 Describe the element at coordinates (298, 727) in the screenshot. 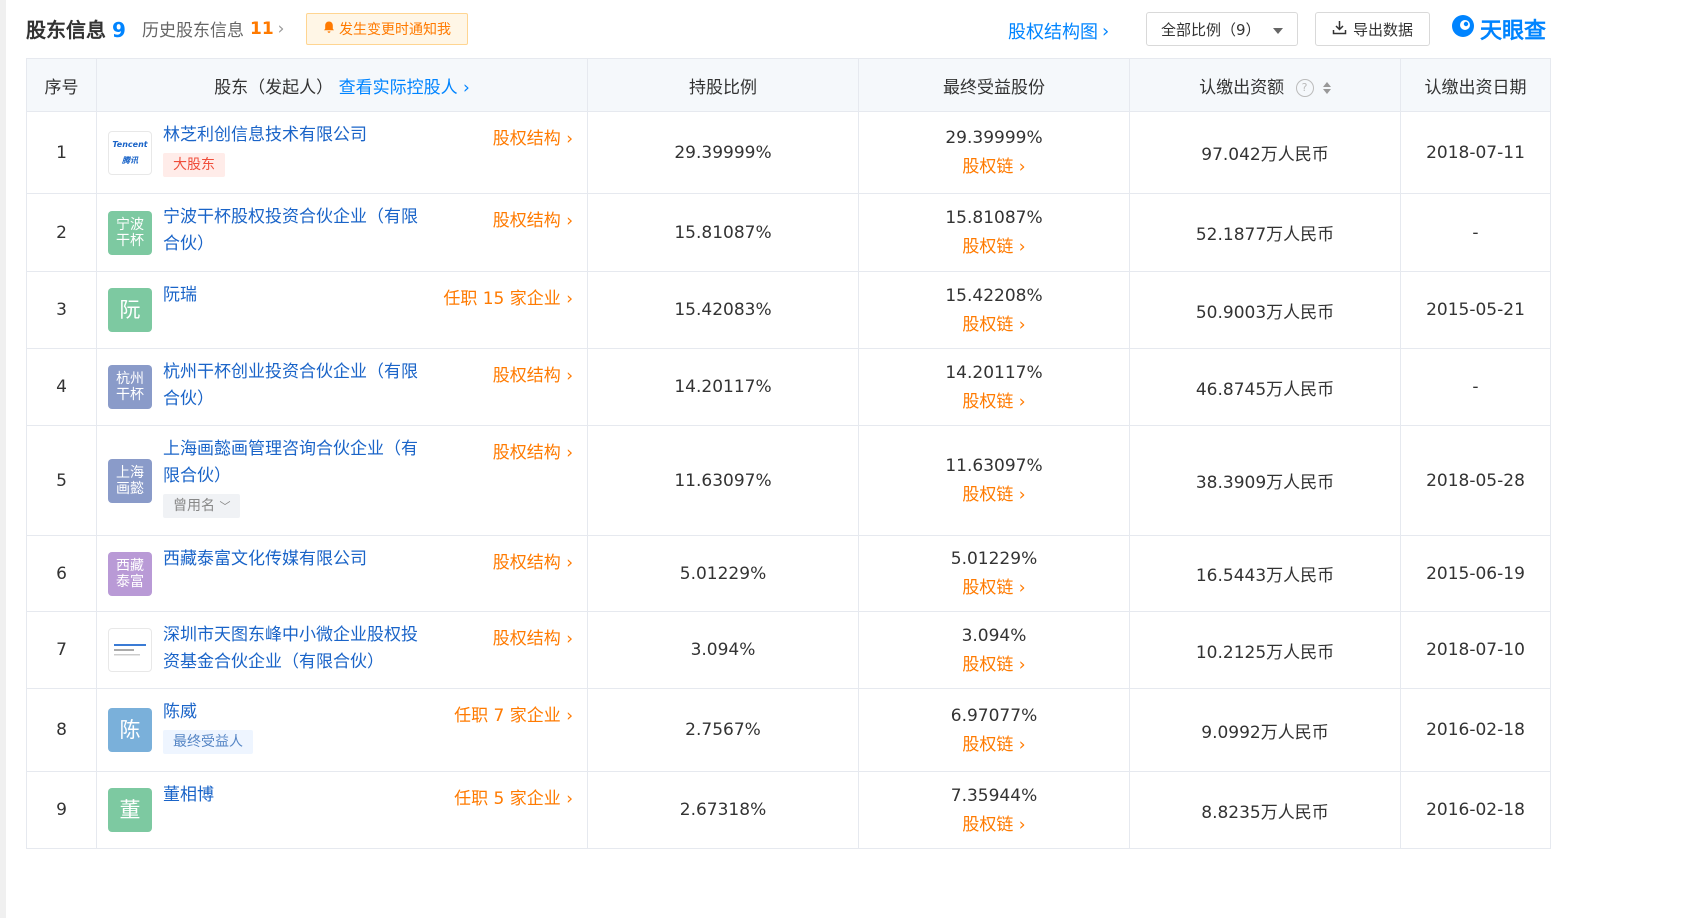

I see `shareholder-name-block: 陈威 最终受益人` at that location.